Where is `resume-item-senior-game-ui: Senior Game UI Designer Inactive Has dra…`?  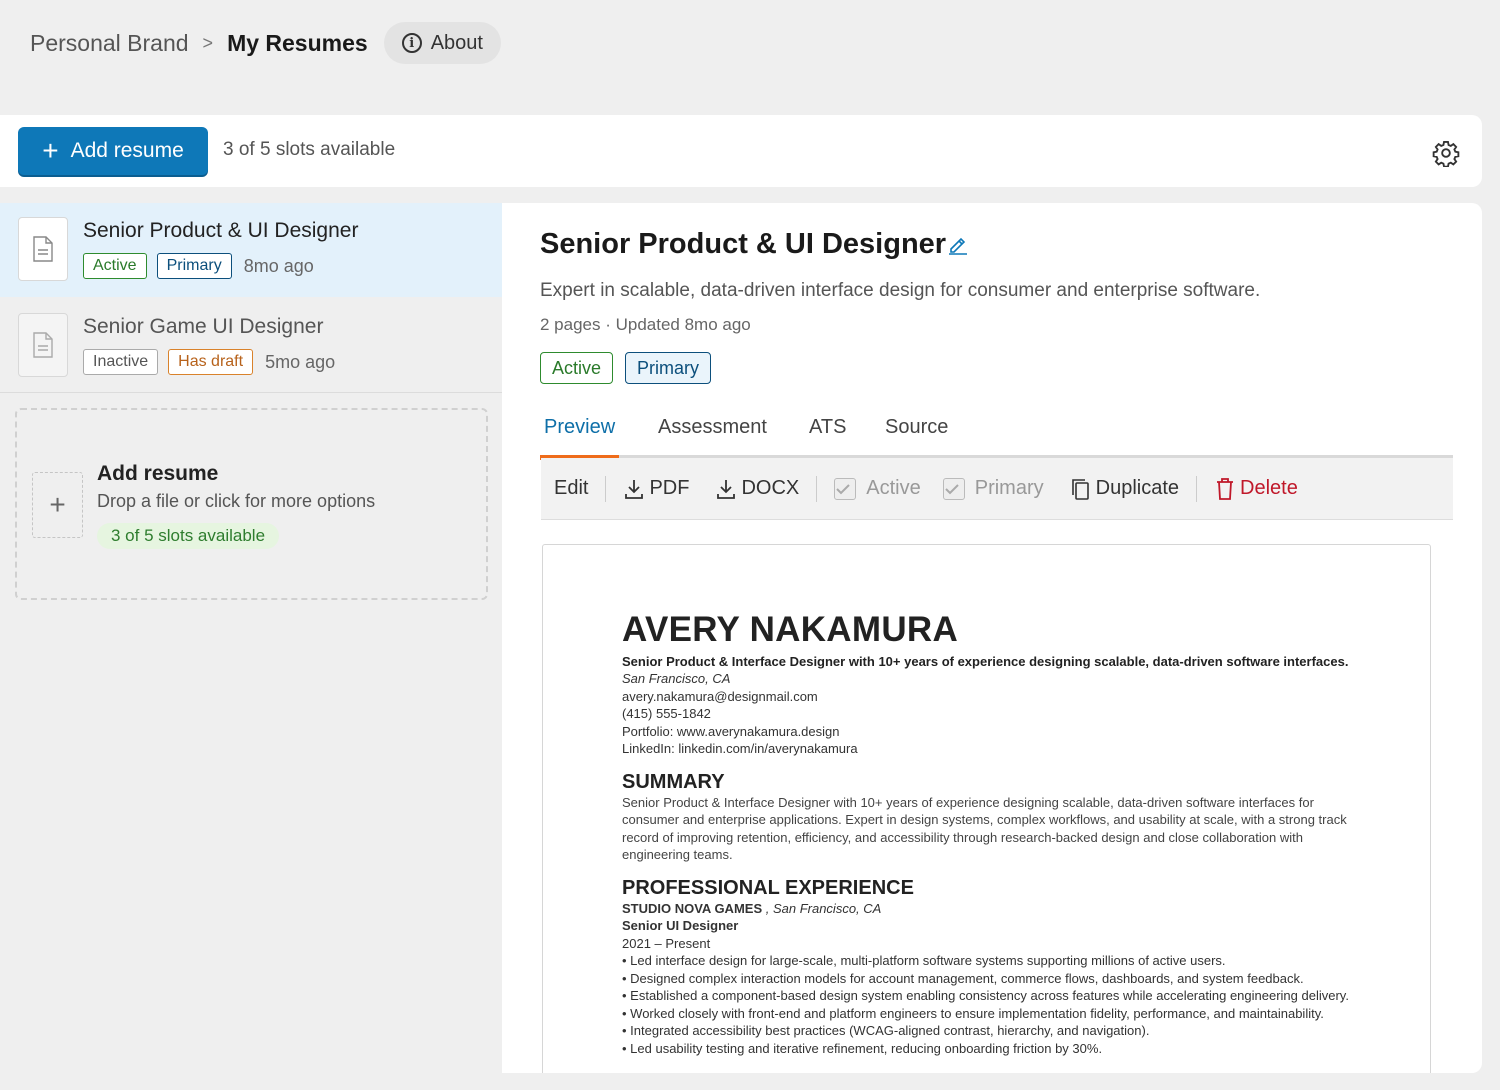 resume-item-senior-game-ui: Senior Game UI Designer Inactive Has dra… is located at coordinates (251, 346).